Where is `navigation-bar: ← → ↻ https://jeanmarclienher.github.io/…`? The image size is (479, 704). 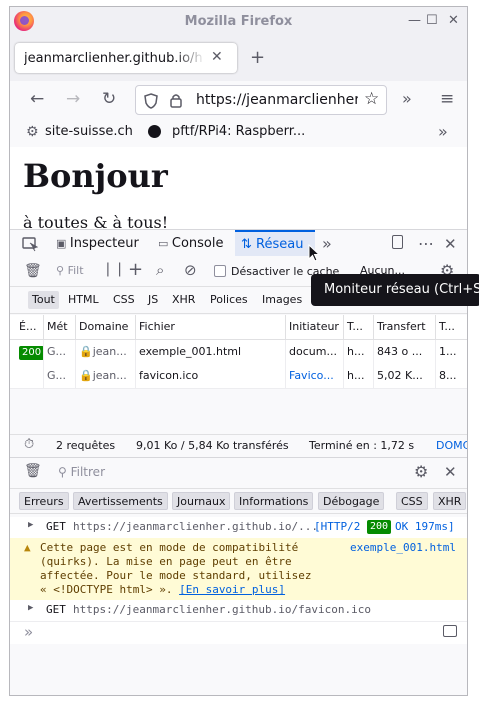 navigation-bar: ← → ↻ https://jeanmarclienher.github.io/… is located at coordinates (238, 100).